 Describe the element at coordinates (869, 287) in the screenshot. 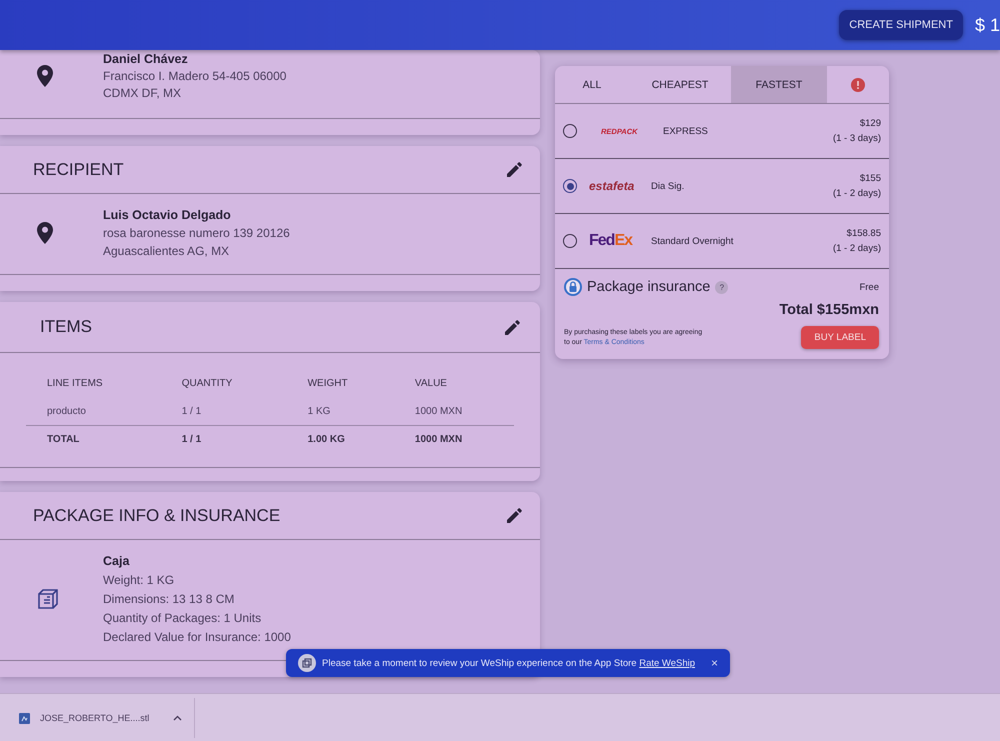

I see `insurance-price: Free` at that location.